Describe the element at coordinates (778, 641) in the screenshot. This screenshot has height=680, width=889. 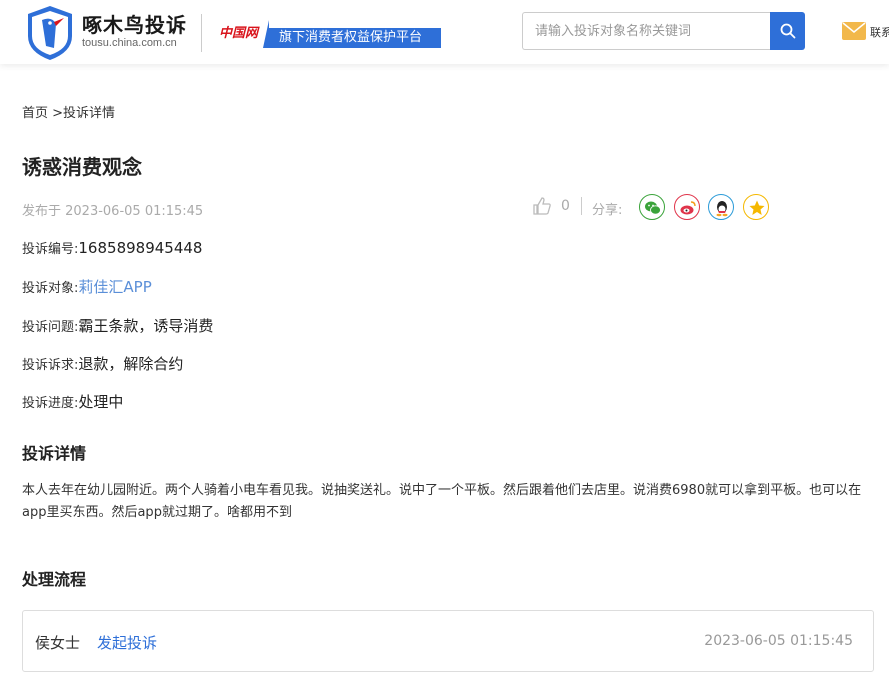
I see `process-time: 2023-06-05 01:15:45` at that location.